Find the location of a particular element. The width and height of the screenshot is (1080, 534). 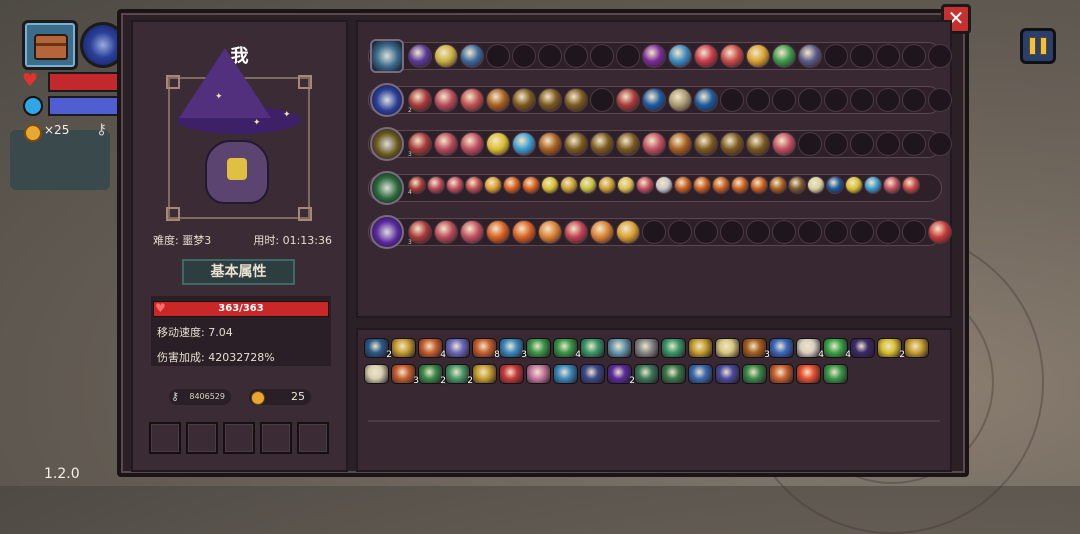

green-wand-icon is located at coordinates (387, 188).